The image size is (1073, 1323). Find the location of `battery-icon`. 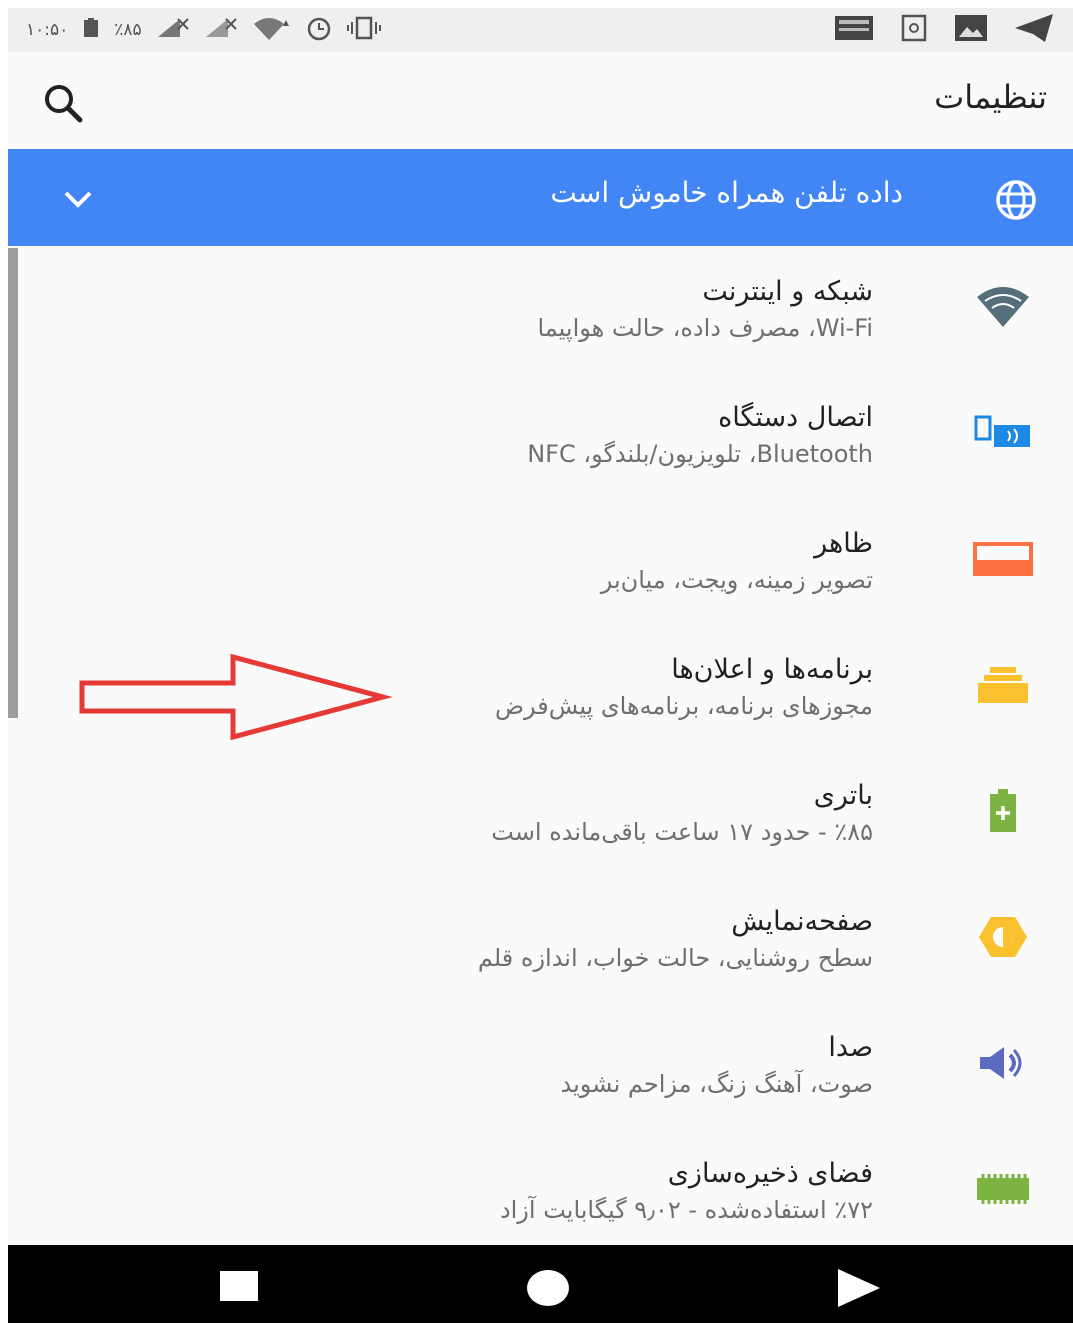

battery-icon is located at coordinates (1003, 811).